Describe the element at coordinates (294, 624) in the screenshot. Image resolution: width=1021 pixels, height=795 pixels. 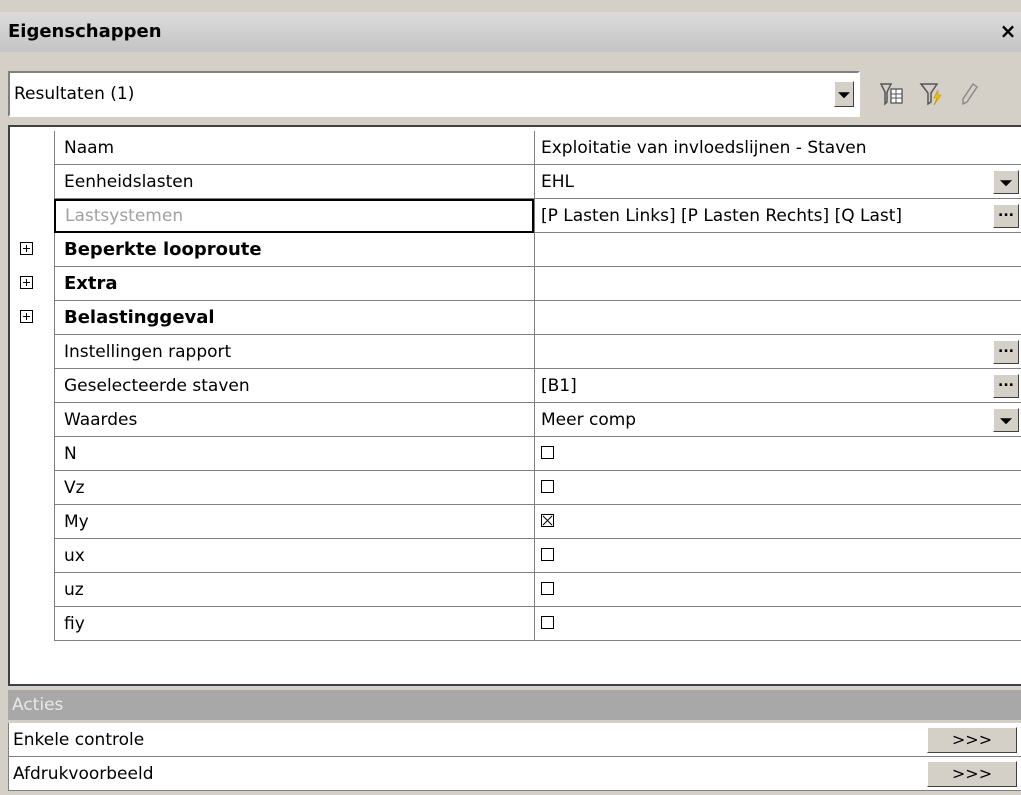
I see `property-name: fiy` at that location.